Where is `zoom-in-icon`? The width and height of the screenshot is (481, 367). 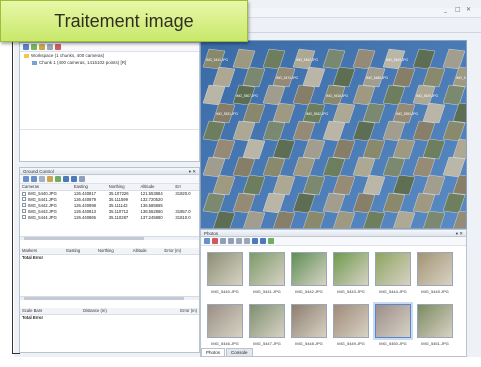 zoom-in-icon is located at coordinates (239, 241).